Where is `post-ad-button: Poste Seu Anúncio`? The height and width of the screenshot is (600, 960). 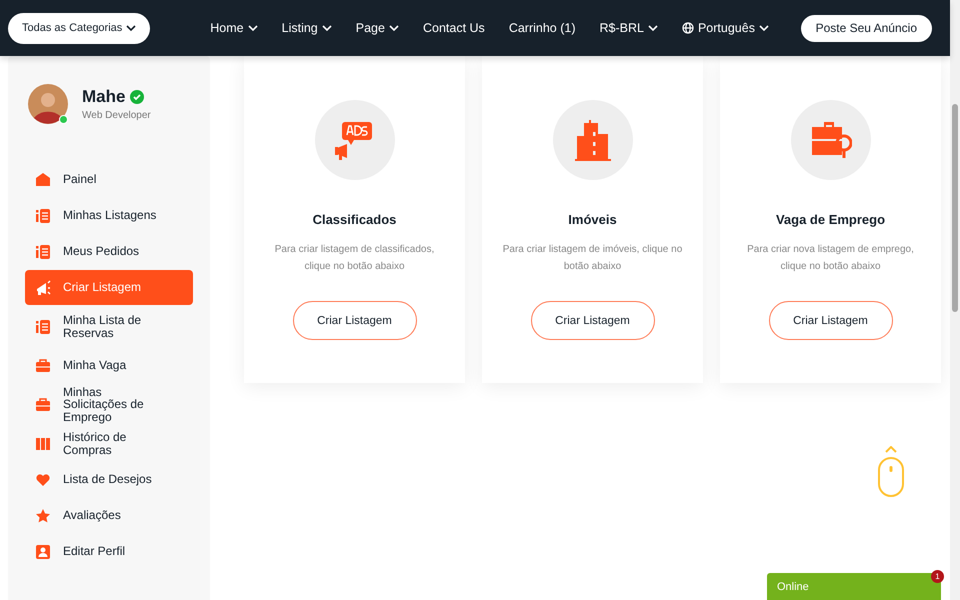
post-ad-button: Poste Seu Anúncio is located at coordinates (866, 28).